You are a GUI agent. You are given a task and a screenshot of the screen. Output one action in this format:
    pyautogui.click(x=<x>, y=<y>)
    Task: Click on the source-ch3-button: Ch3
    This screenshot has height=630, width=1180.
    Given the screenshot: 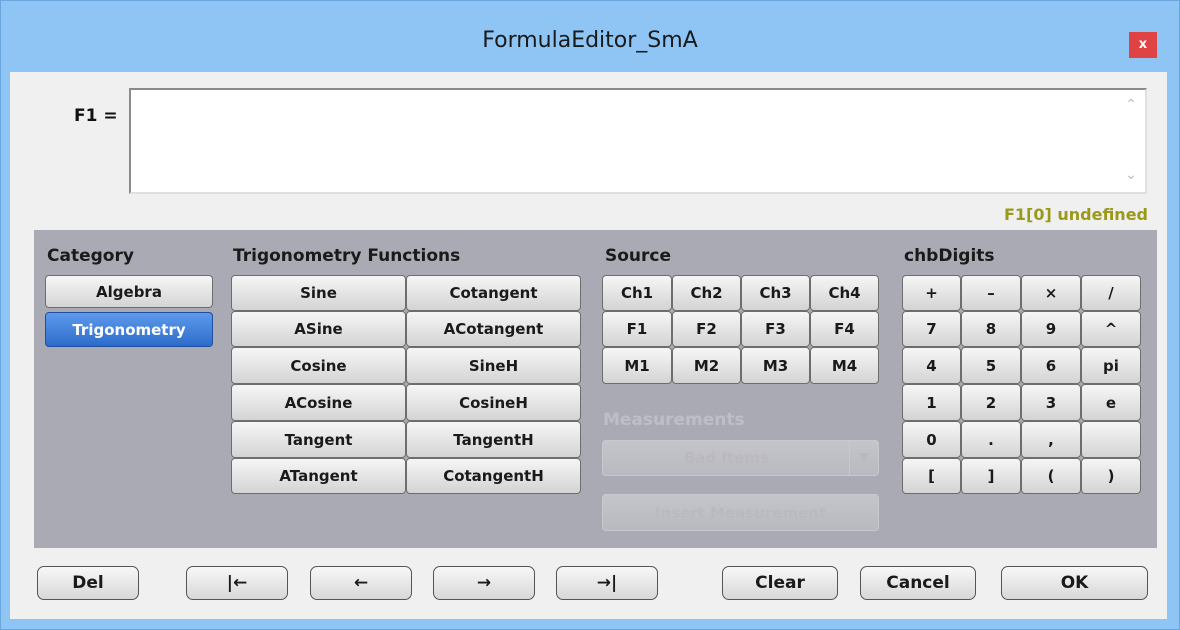 What is the action you would take?
    pyautogui.click(x=775, y=293)
    